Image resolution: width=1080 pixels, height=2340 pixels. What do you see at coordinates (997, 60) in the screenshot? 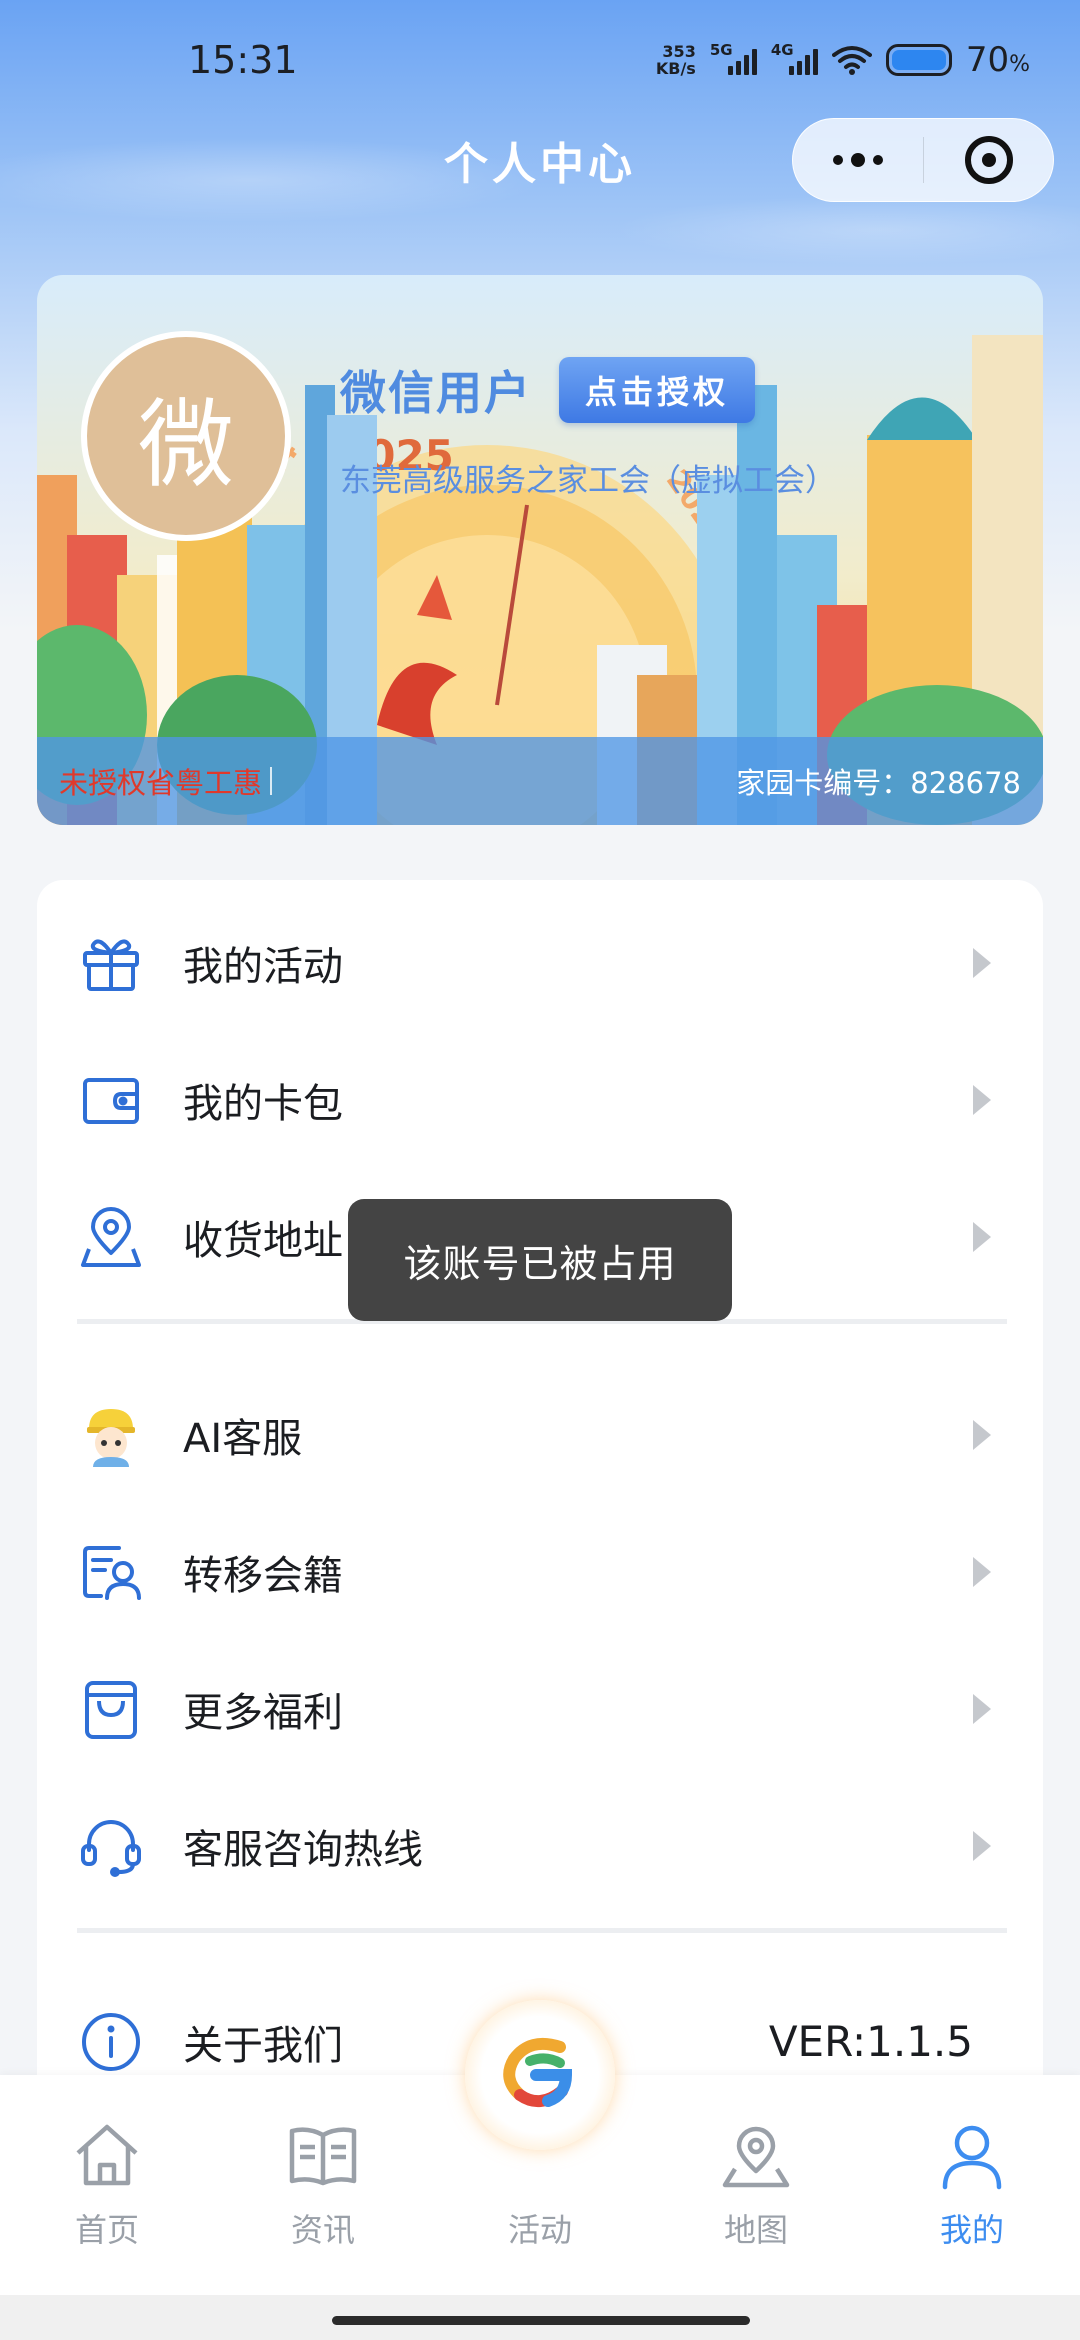
I see `battery-percent: 70%` at bounding box center [997, 60].